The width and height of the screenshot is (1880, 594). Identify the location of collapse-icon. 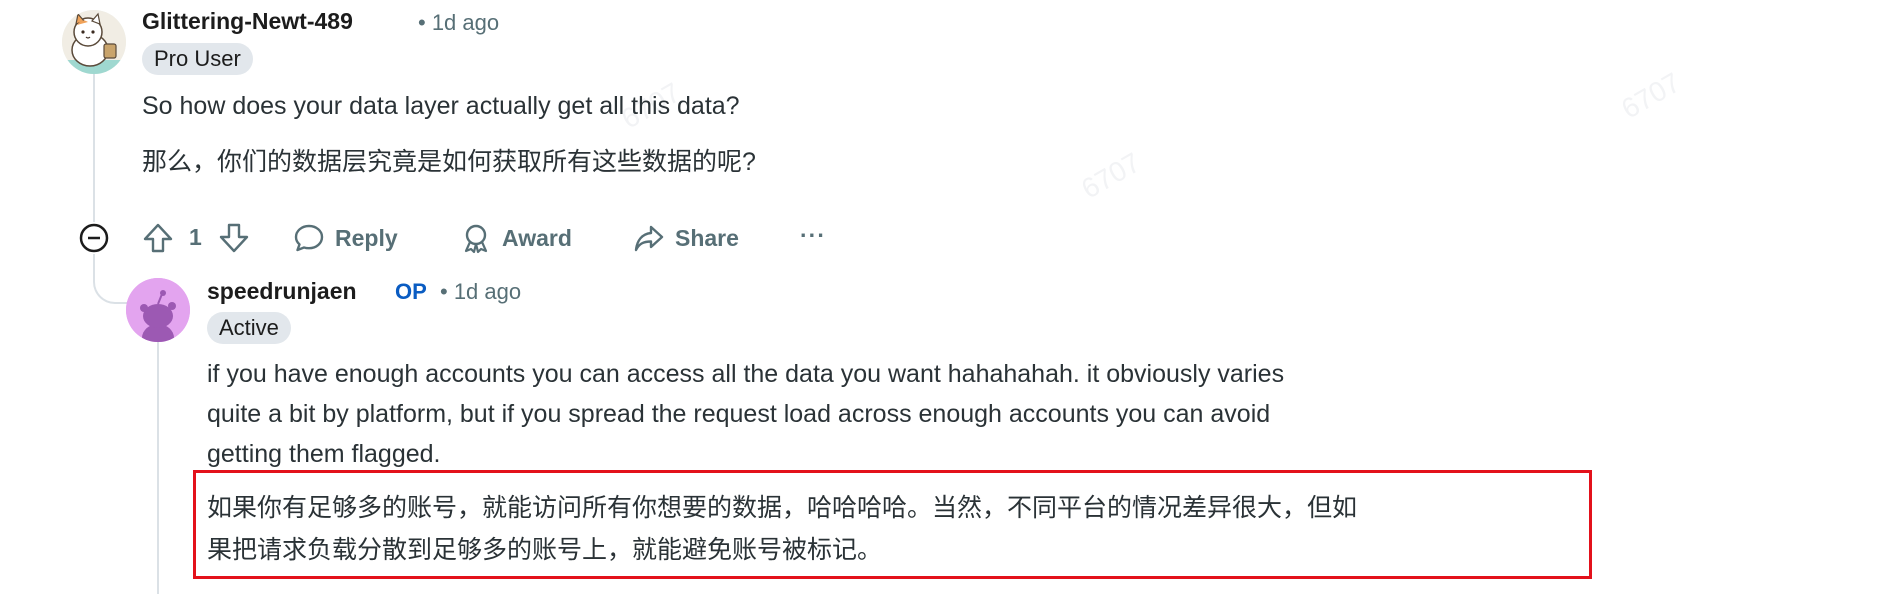
(94, 238).